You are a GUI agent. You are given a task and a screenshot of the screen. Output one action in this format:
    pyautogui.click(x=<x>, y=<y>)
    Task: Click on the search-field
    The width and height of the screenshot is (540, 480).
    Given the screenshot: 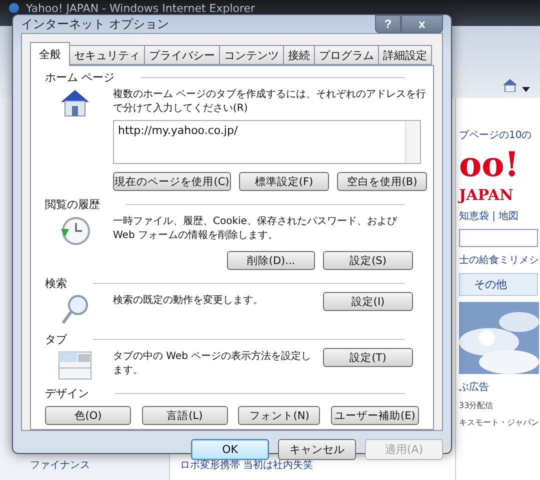 What is the action you would take?
    pyautogui.click(x=498, y=238)
    